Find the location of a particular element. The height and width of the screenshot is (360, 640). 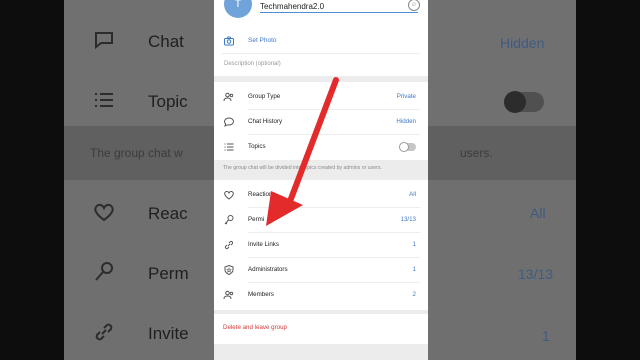

bg-row-invite: Invite is located at coordinates (139, 334).